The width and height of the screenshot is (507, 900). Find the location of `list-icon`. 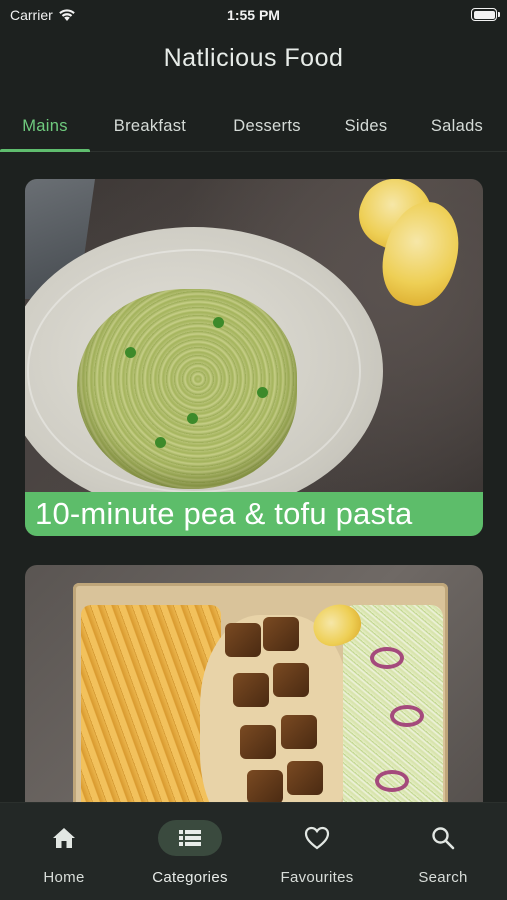

list-icon is located at coordinates (190, 838).